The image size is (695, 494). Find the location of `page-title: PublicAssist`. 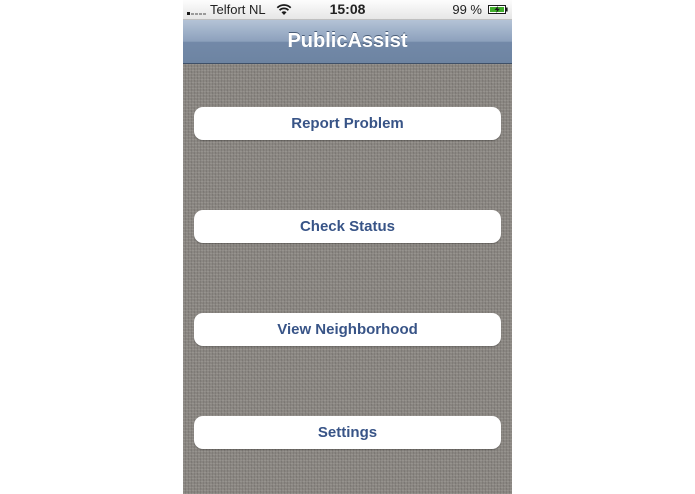

page-title: PublicAssist is located at coordinates (347, 41).